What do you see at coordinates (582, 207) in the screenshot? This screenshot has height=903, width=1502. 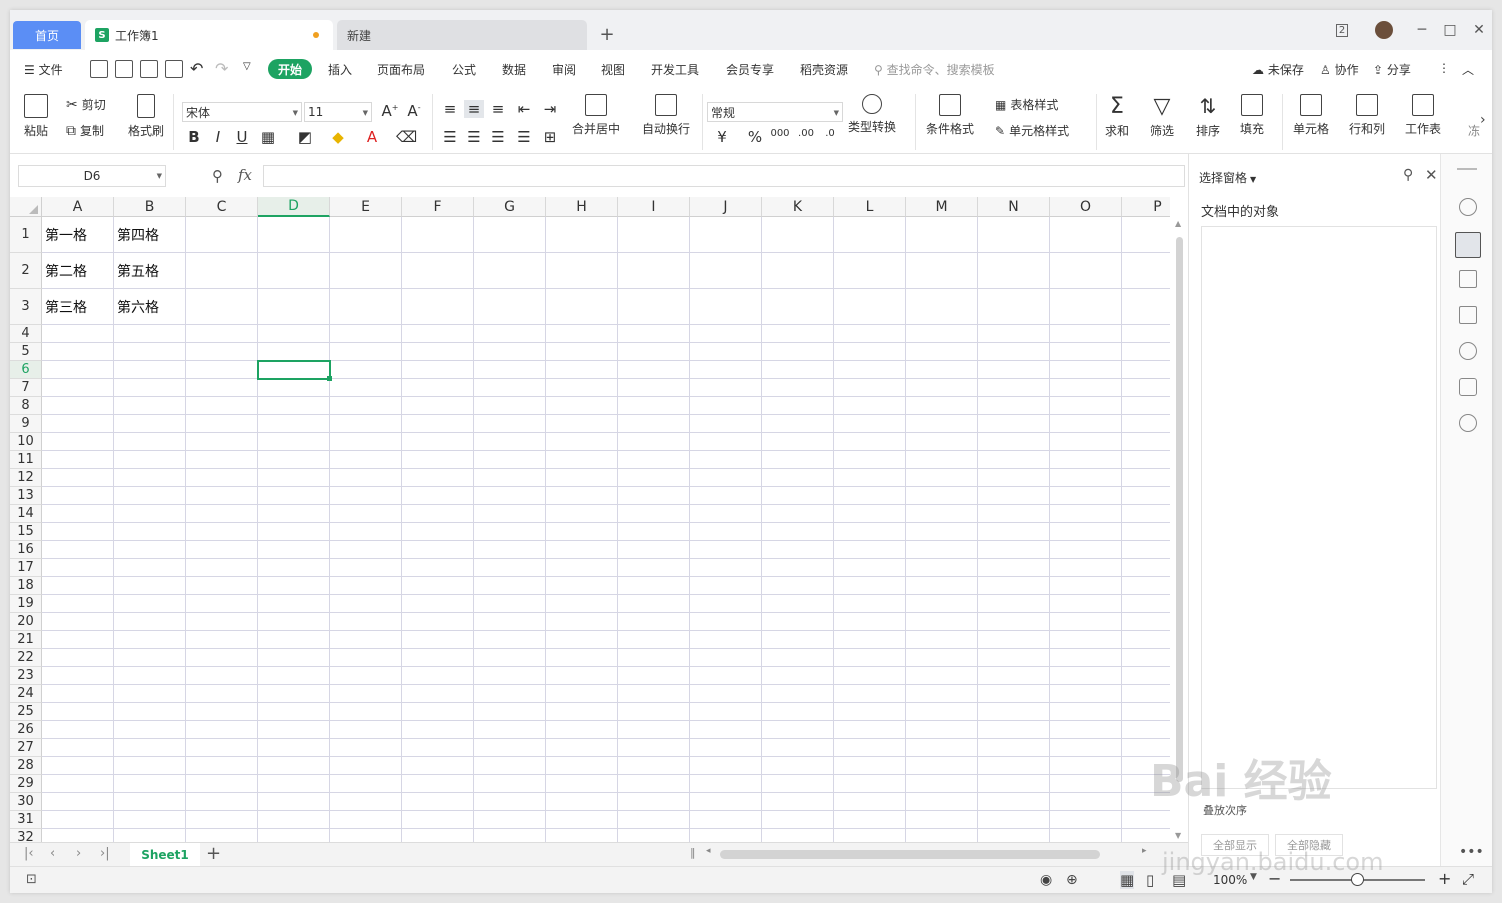 I see `column-header-h: H` at bounding box center [582, 207].